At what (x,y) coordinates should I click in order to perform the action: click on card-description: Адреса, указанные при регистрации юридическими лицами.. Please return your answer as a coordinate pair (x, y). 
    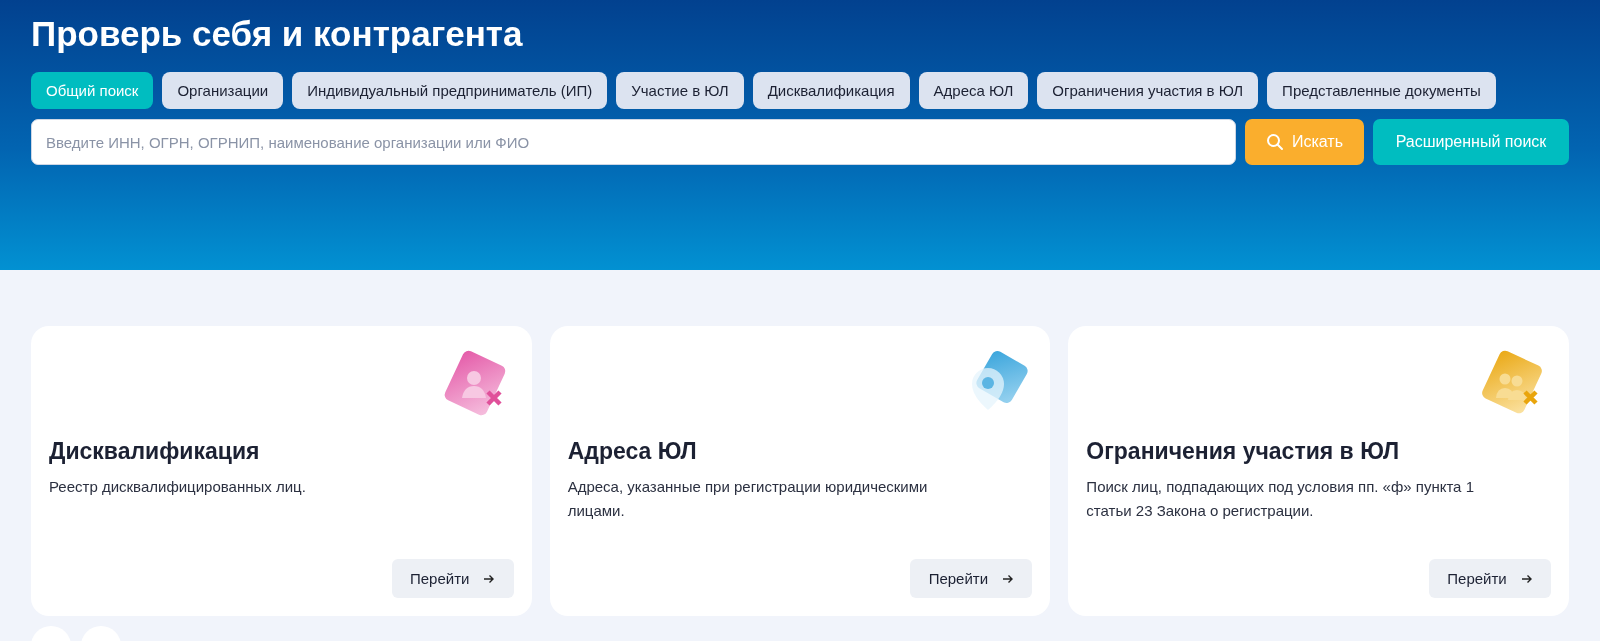
    Looking at the image, I should click on (748, 499).